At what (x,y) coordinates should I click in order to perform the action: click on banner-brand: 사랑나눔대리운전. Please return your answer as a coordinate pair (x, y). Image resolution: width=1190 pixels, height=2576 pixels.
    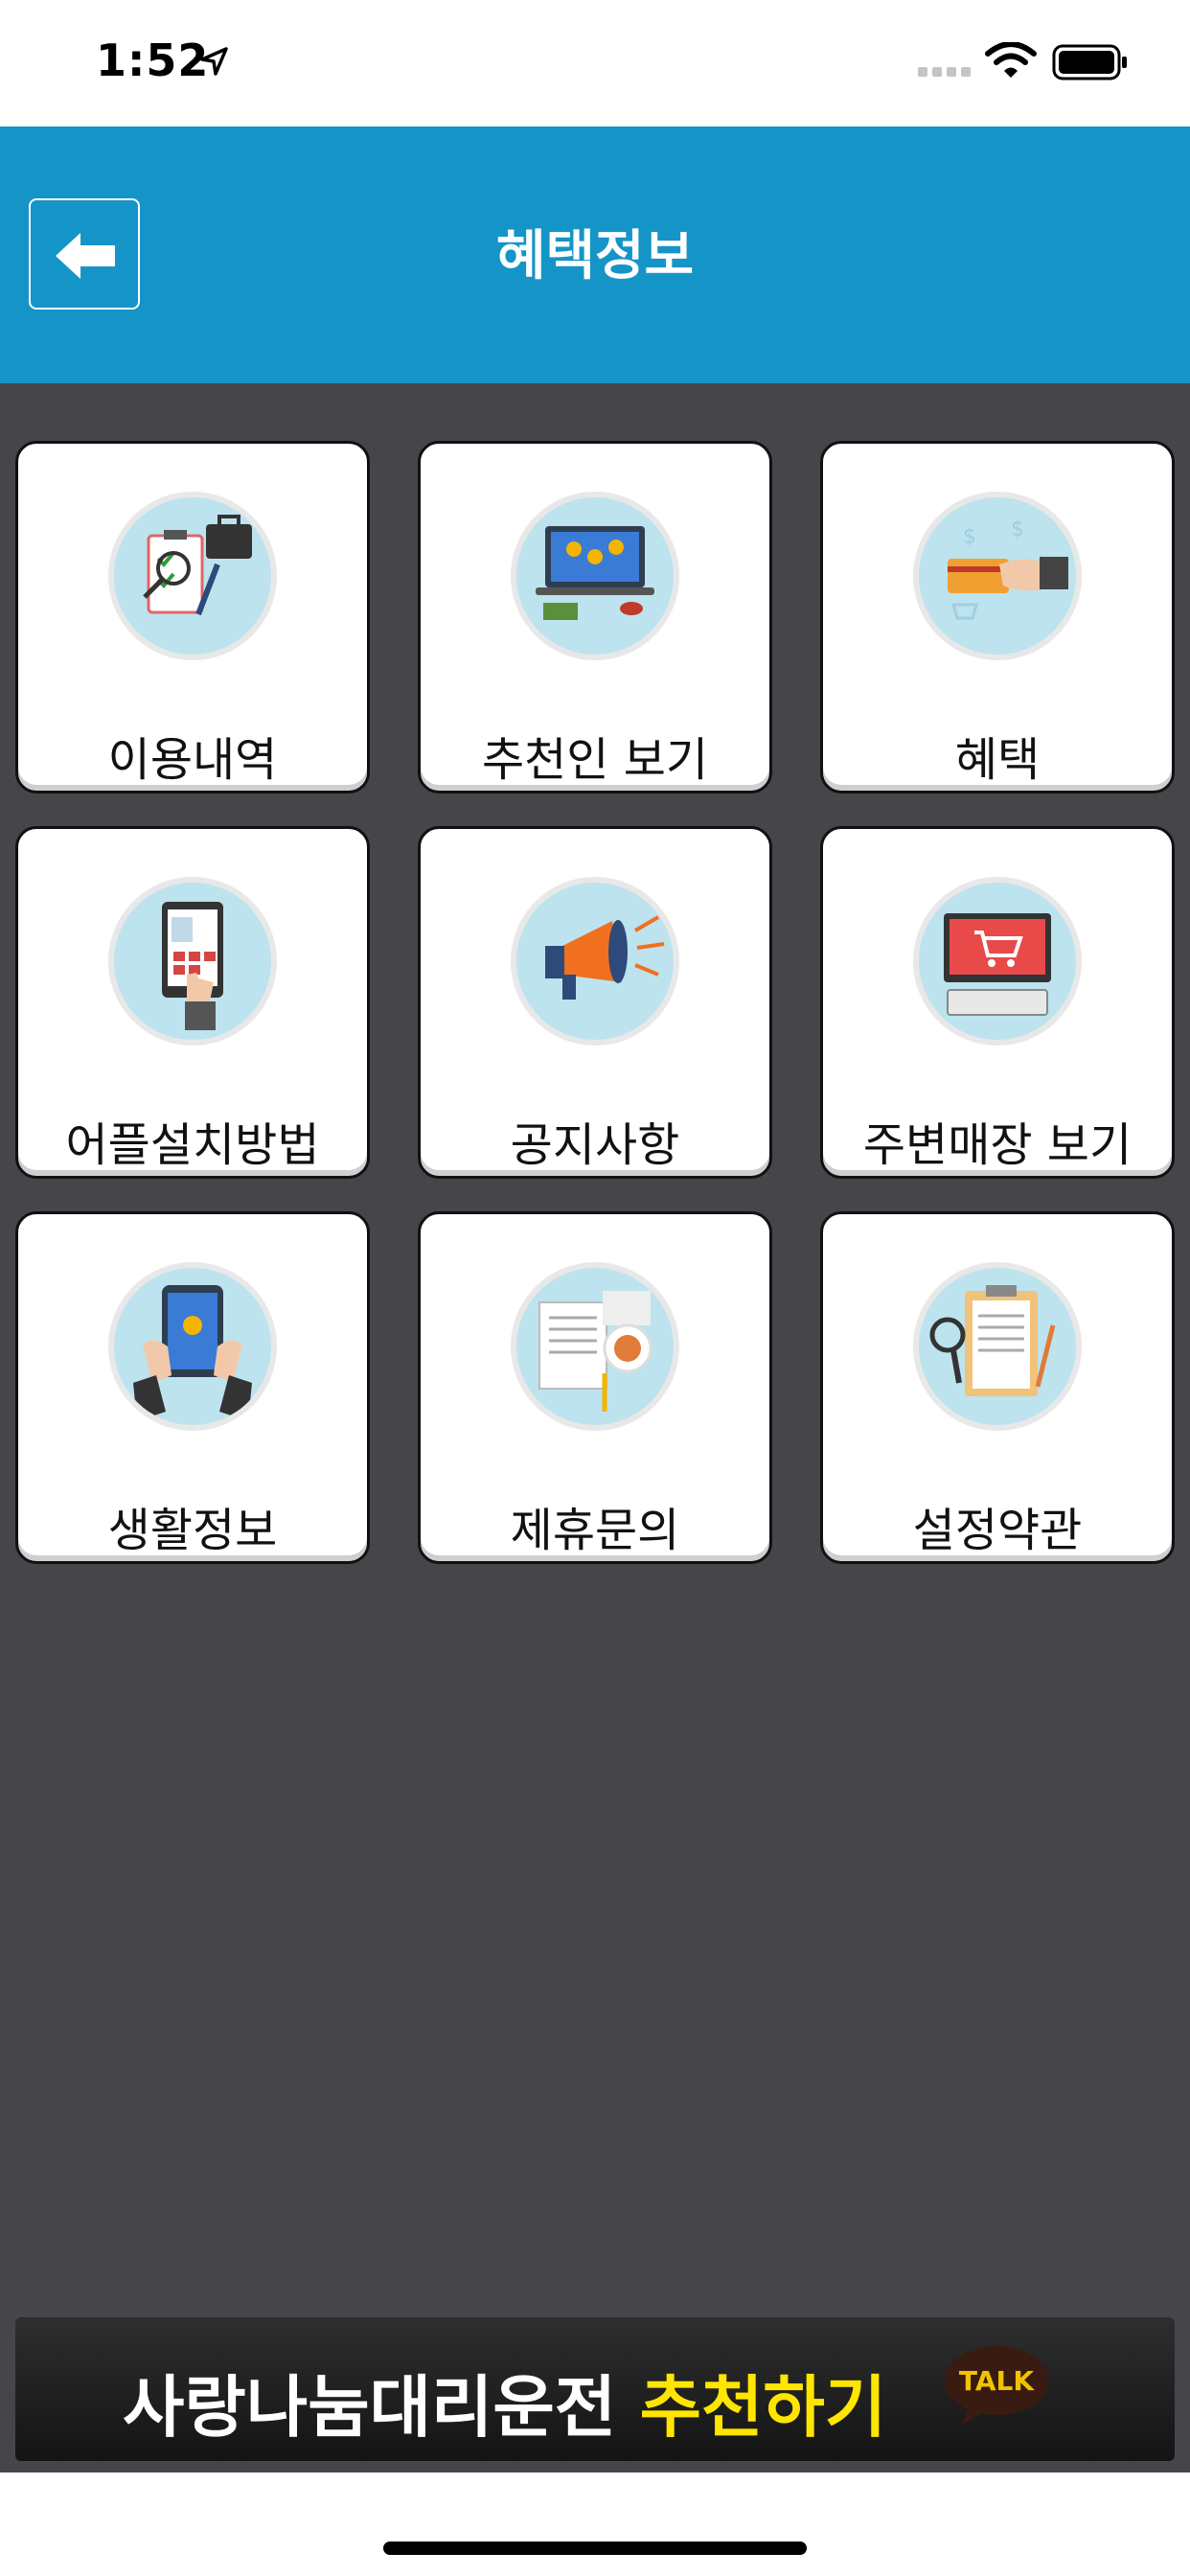
    Looking at the image, I should click on (370, 2407).